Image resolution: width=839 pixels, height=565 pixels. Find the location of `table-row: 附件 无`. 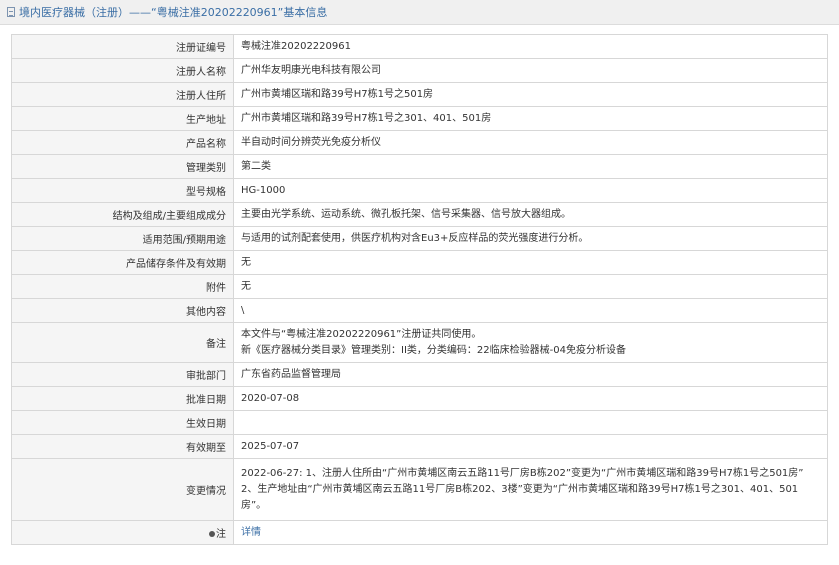

table-row: 附件 无 is located at coordinates (419, 286).